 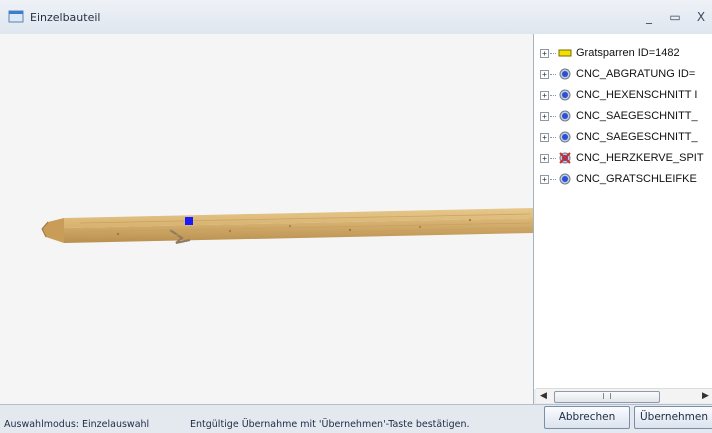 I want to click on beam-end-cut, so click(x=53, y=230).